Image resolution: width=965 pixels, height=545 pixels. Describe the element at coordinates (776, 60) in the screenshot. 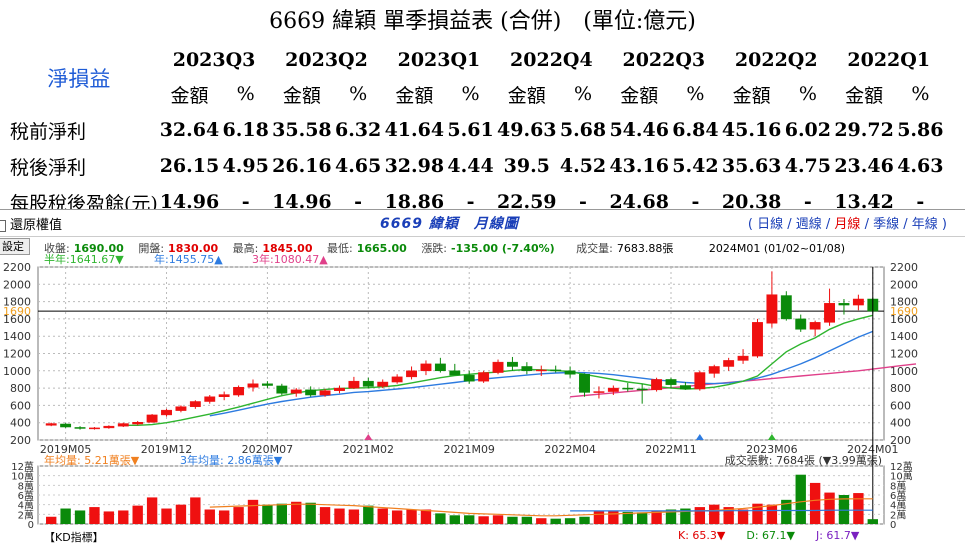

I see `quarter-header: 2022Q2` at that location.